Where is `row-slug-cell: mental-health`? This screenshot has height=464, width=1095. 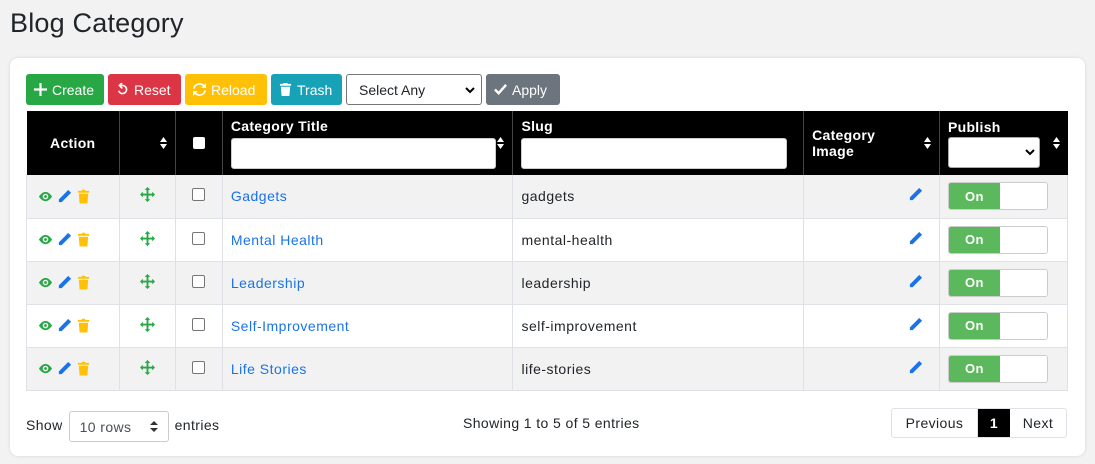
row-slug-cell: mental-health is located at coordinates (658, 240).